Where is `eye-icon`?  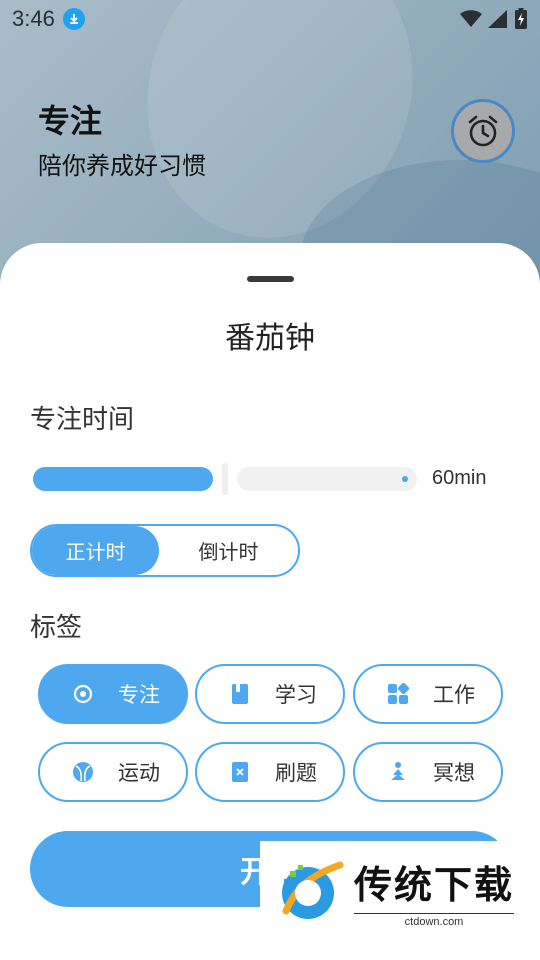 eye-icon is located at coordinates (83, 694).